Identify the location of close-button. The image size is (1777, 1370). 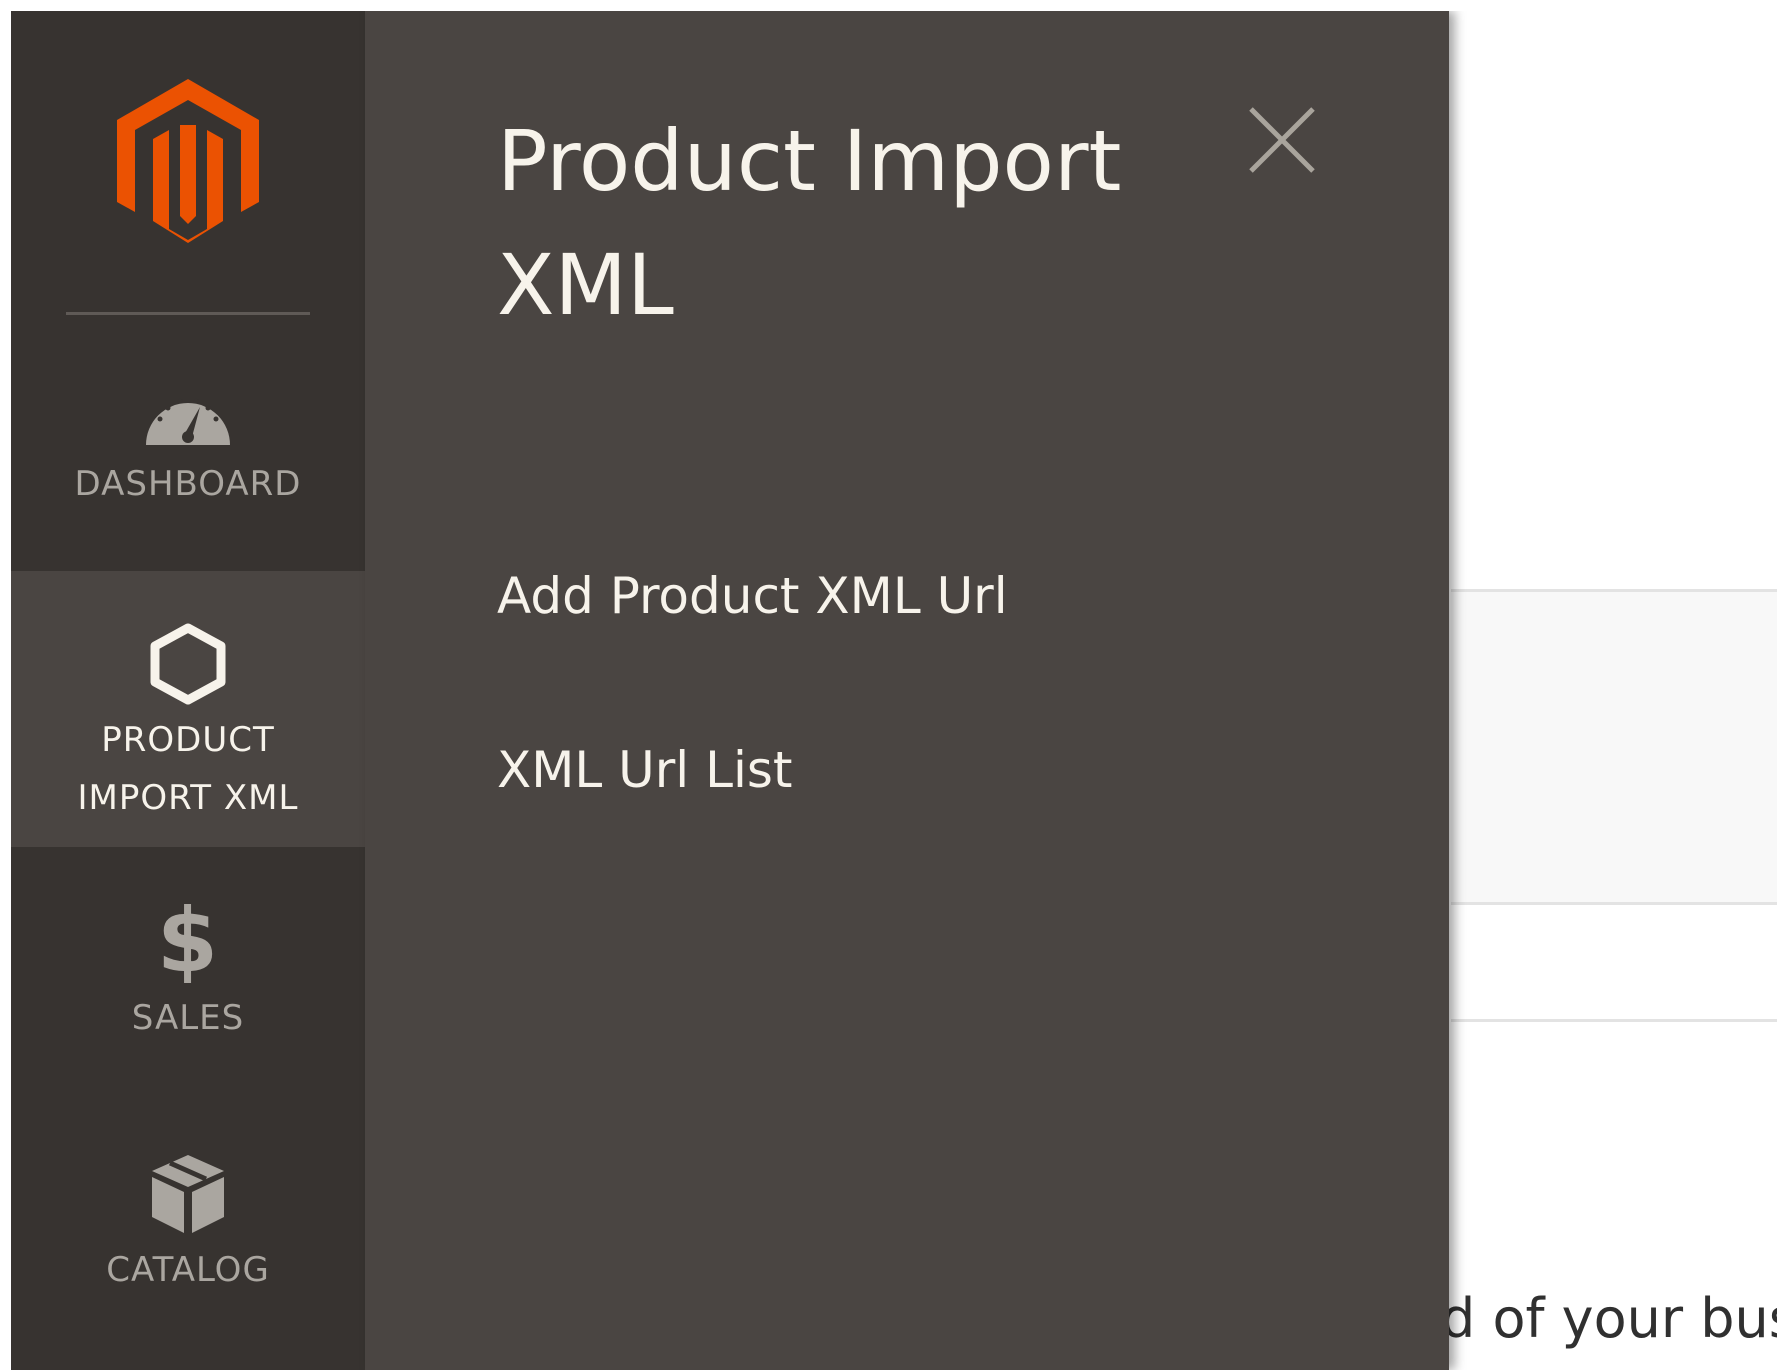
(1282, 140).